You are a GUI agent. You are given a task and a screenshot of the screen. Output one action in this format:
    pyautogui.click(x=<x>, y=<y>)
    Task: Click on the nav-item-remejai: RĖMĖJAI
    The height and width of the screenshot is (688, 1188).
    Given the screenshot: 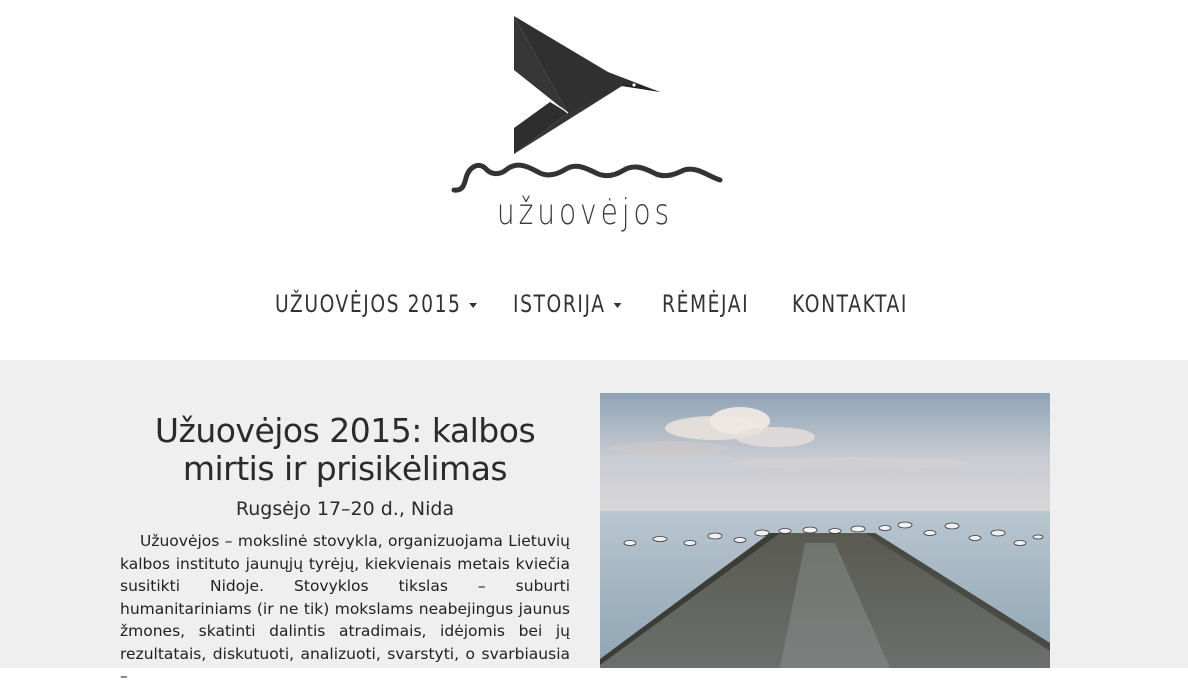 What is the action you would take?
    pyautogui.click(x=705, y=304)
    